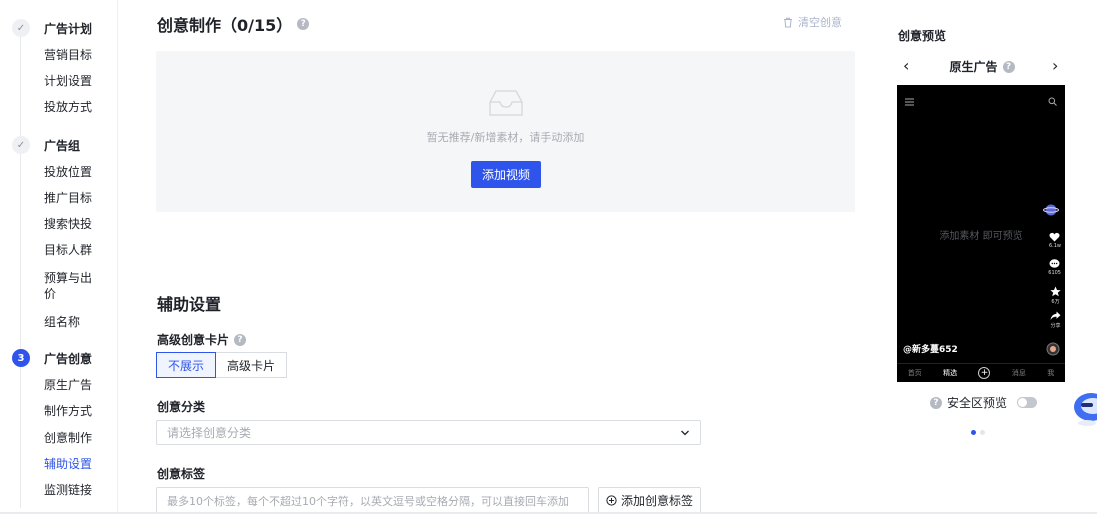 This screenshot has width=1097, height=514. Describe the element at coordinates (68, 55) in the screenshot. I see `sidebar-item-marketing-goal: 营销目标` at that location.